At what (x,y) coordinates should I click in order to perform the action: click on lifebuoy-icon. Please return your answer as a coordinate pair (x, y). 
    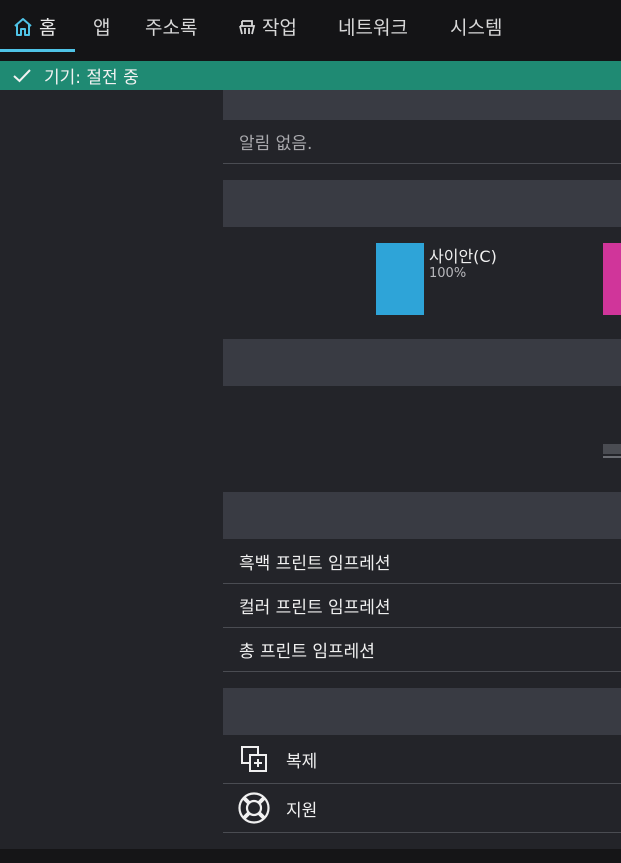
    Looking at the image, I should click on (254, 808).